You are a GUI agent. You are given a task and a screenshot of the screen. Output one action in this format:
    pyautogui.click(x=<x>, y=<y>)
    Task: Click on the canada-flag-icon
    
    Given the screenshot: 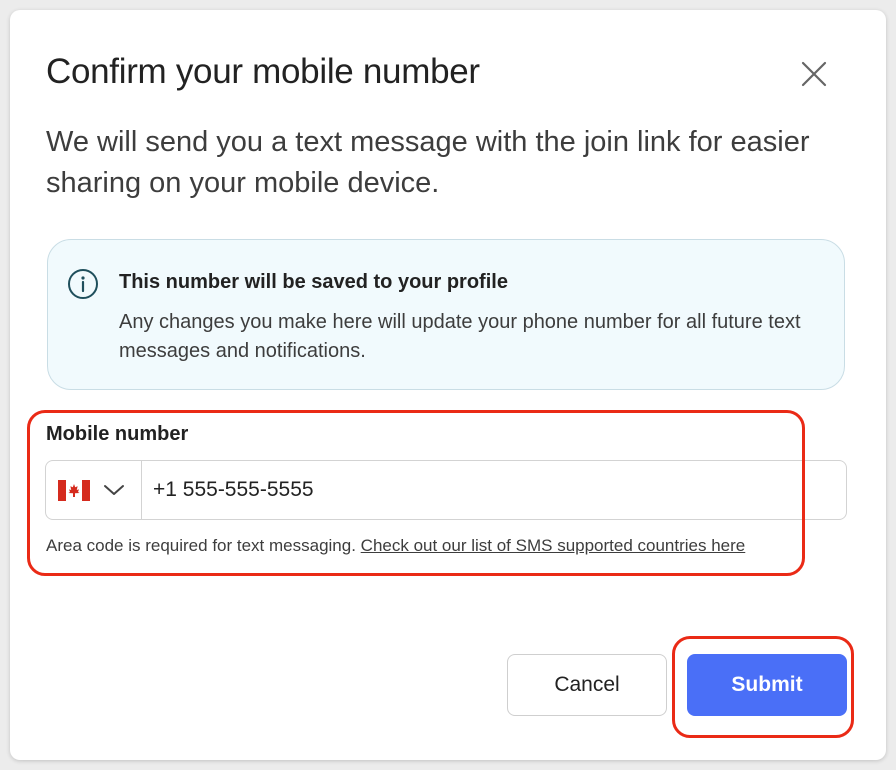 What is the action you would take?
    pyautogui.click(x=74, y=490)
    